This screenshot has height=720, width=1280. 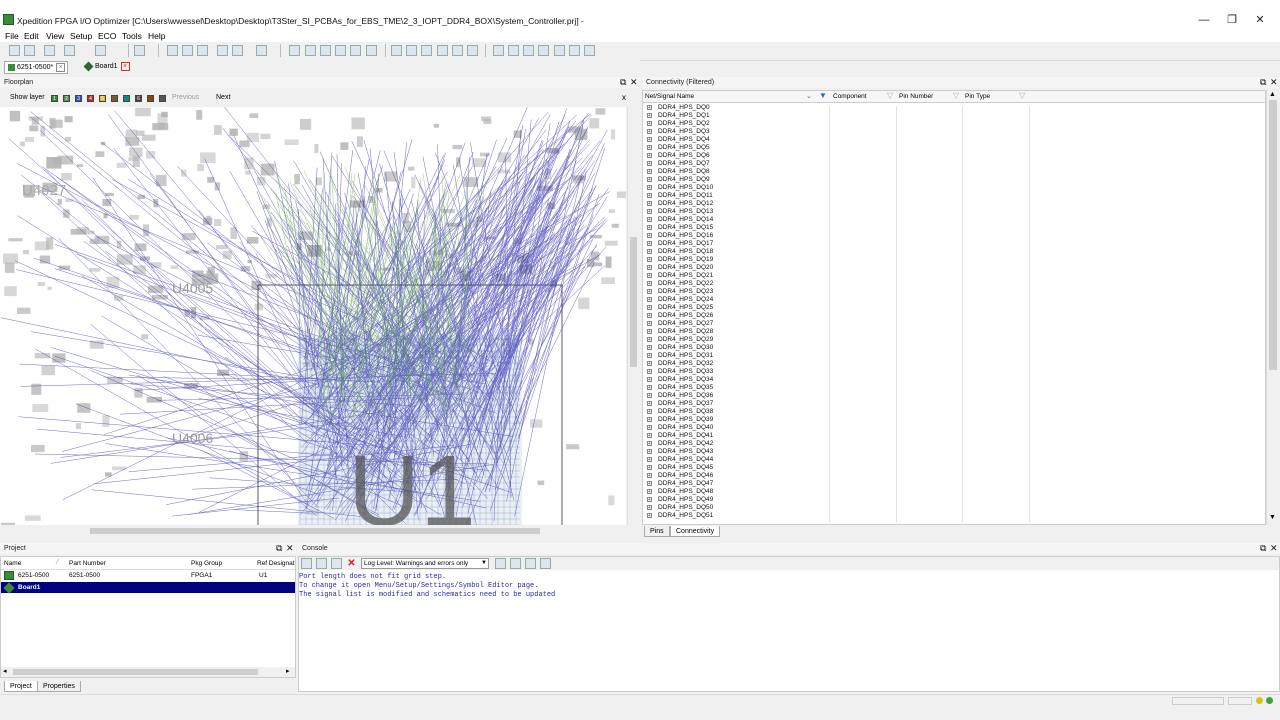 What do you see at coordinates (959, 356) in the screenshot?
I see `connectivity-row: + DDR4_HPS_DQ31` at bounding box center [959, 356].